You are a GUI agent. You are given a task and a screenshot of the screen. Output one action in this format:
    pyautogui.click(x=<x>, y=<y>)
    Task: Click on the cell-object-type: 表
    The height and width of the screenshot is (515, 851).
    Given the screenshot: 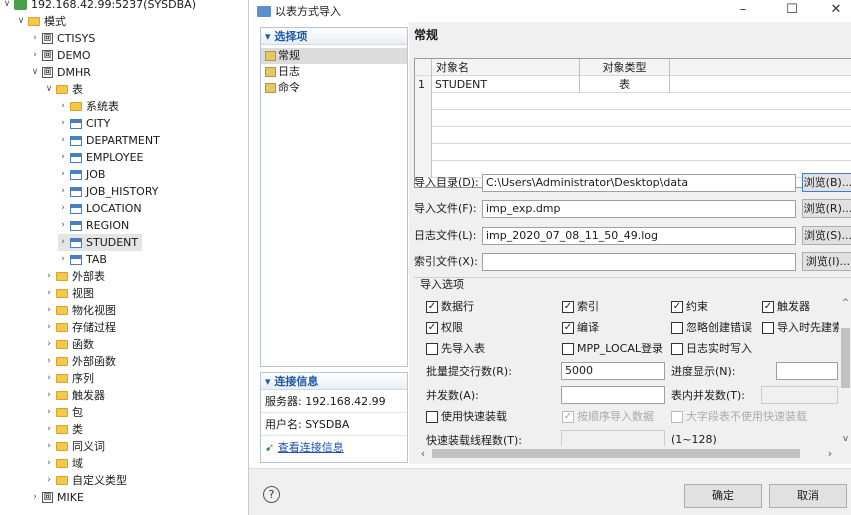 What is the action you would take?
    pyautogui.click(x=625, y=84)
    